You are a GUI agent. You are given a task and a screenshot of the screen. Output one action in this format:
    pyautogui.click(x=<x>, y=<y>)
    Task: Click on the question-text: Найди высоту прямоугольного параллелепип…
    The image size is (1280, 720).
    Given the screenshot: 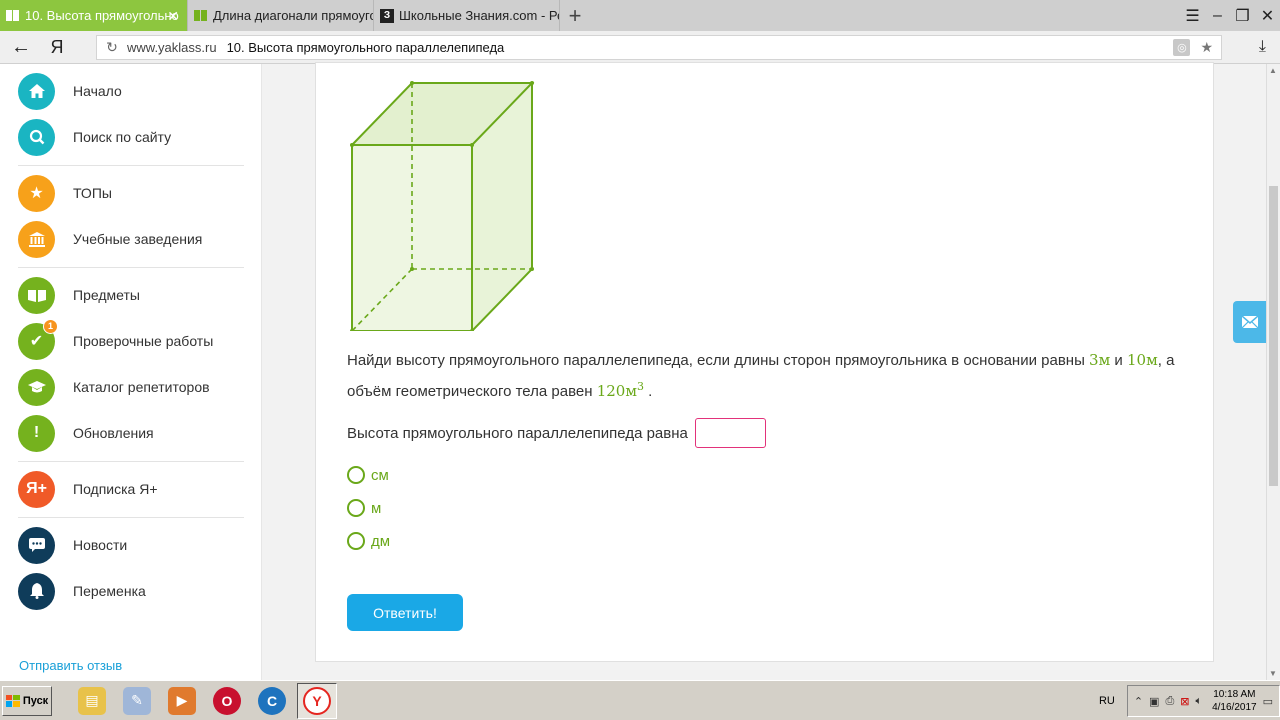 What is the action you would take?
    pyautogui.click(x=761, y=375)
    